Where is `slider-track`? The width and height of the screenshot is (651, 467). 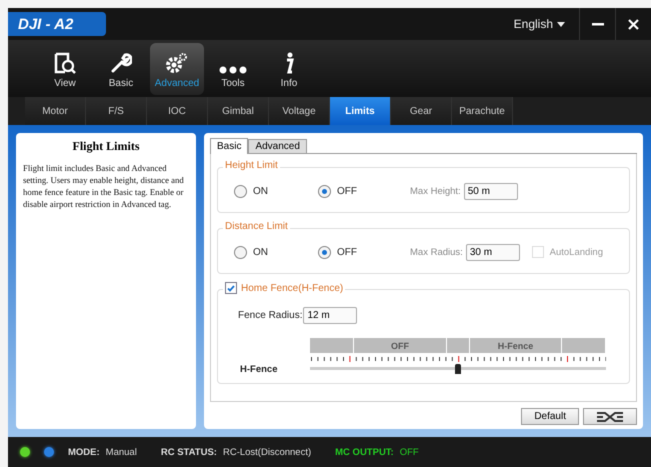
slider-track is located at coordinates (458, 369).